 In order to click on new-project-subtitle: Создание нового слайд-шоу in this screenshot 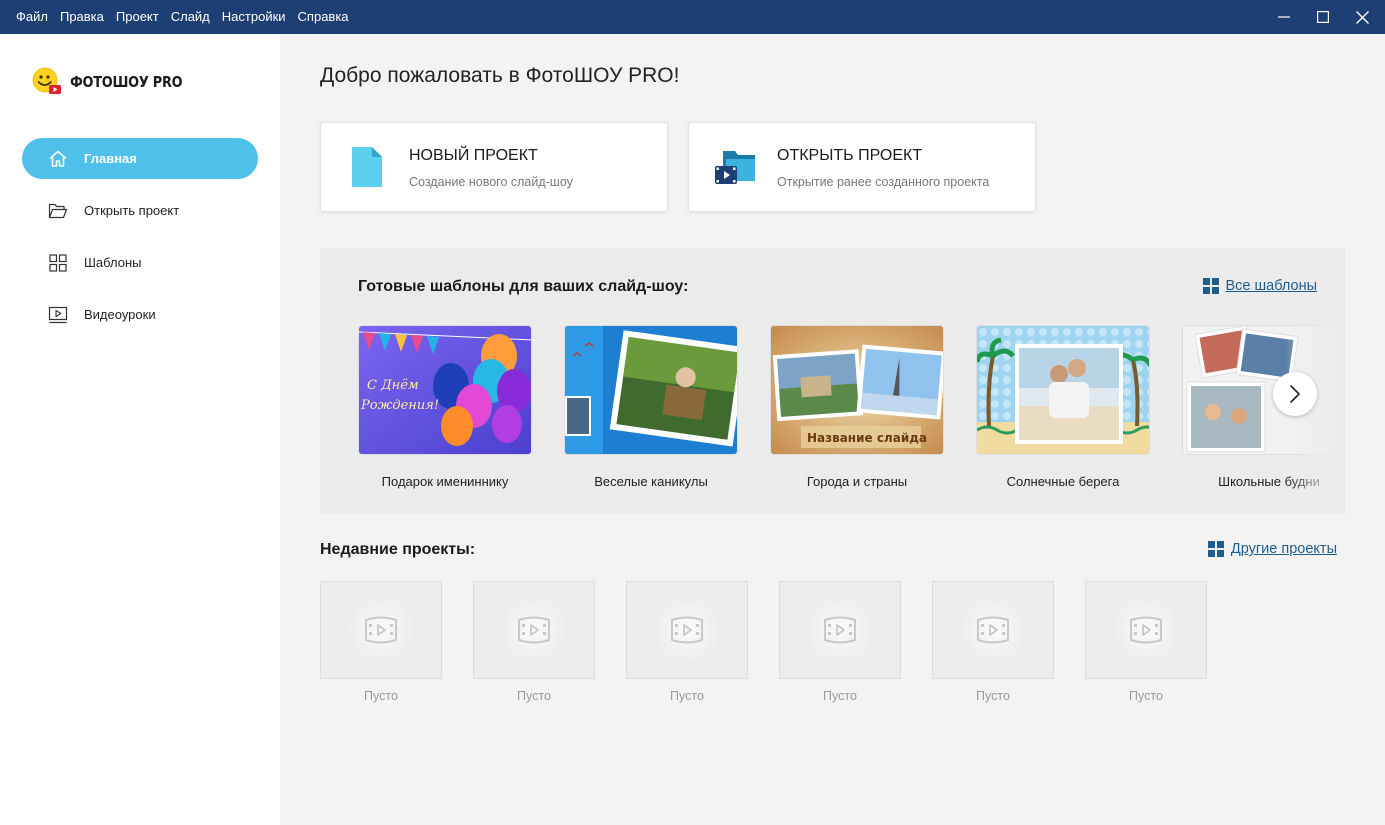, I will do `click(491, 182)`.